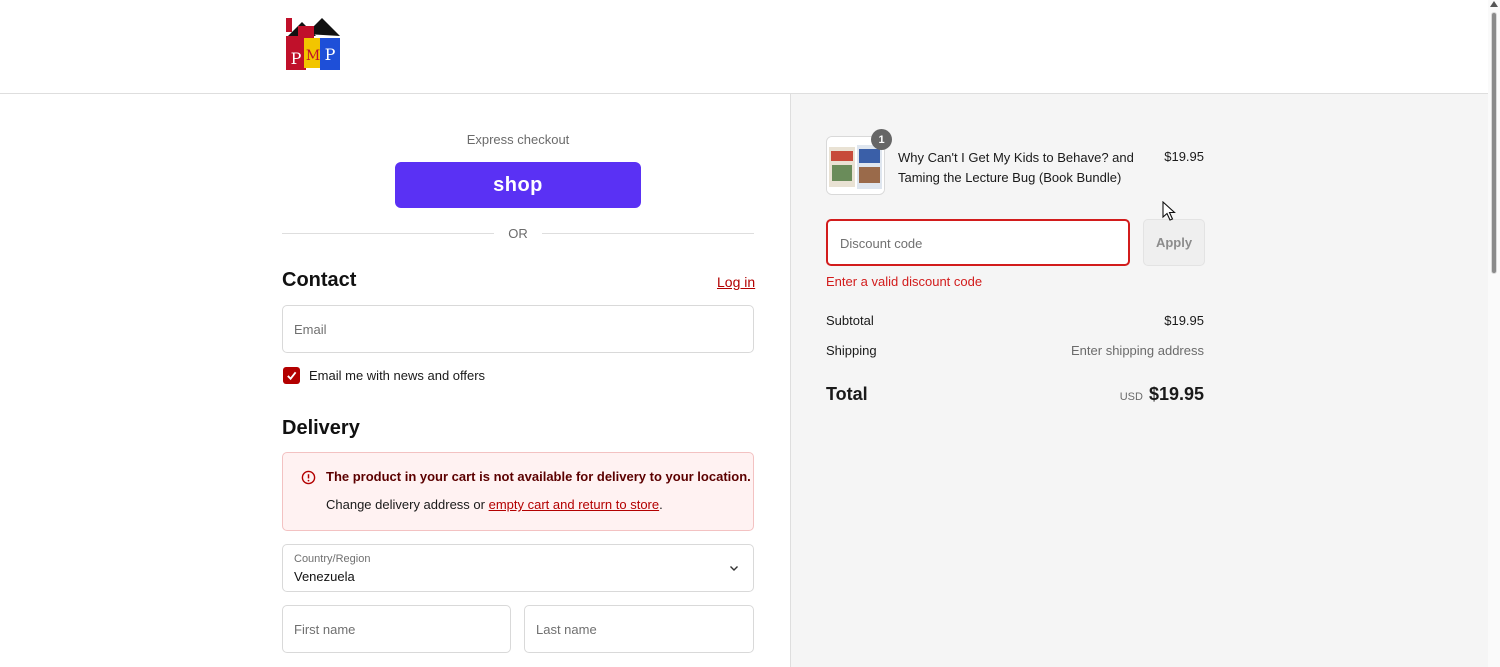 Image resolution: width=1500 pixels, height=667 pixels. Describe the element at coordinates (396, 629) in the screenshot. I see `first-name-field: First name` at that location.